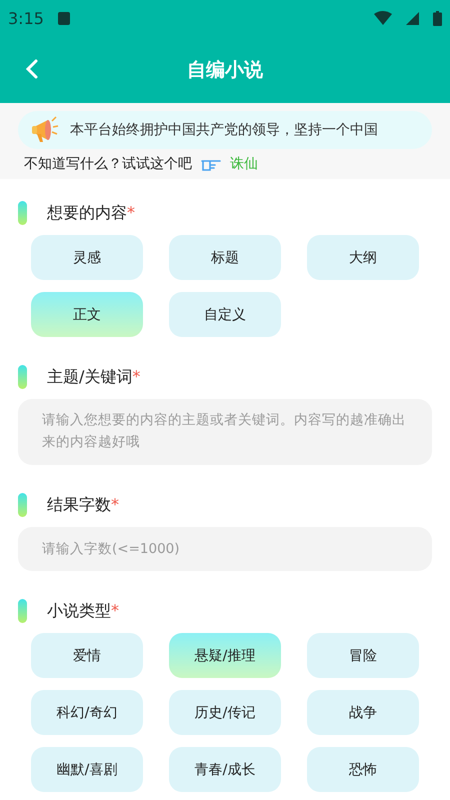 The image size is (450, 800). I want to click on section-title: 结果字数*, so click(83, 505).